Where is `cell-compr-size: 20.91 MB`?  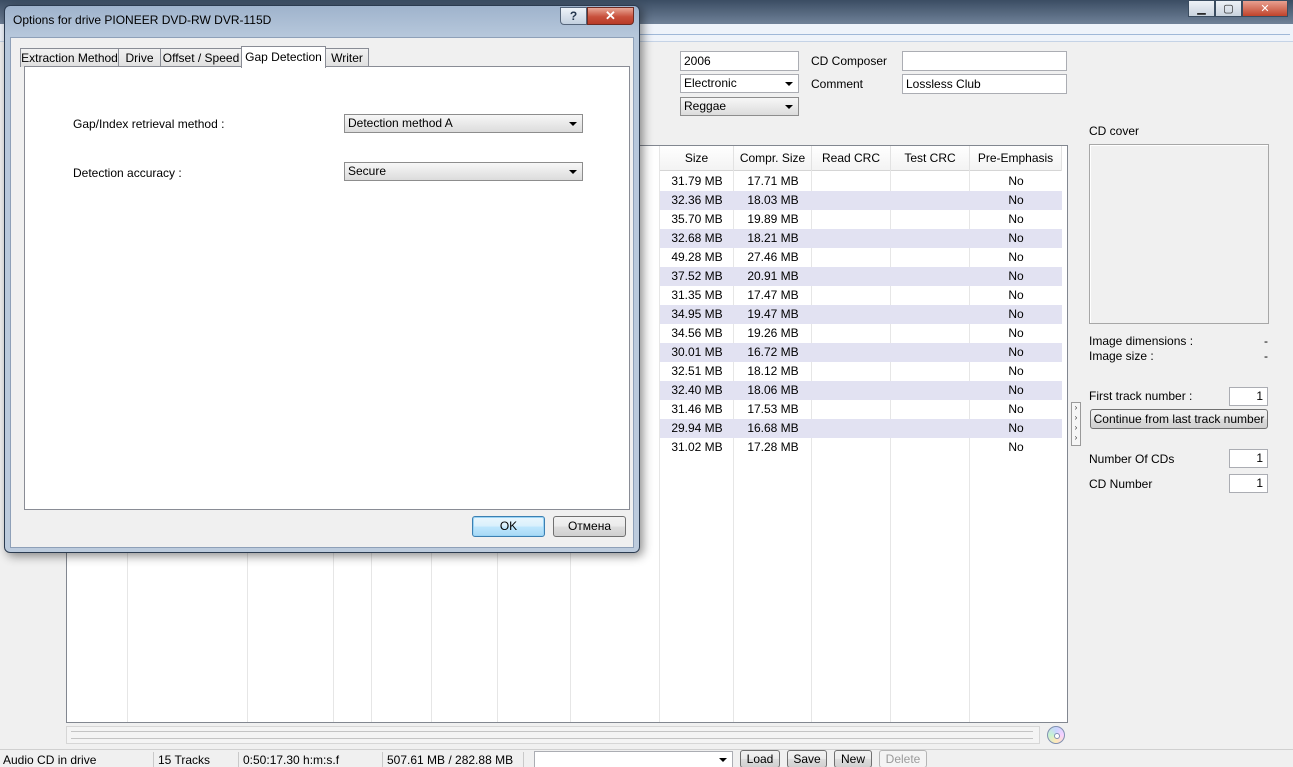 cell-compr-size: 20.91 MB is located at coordinates (773, 276).